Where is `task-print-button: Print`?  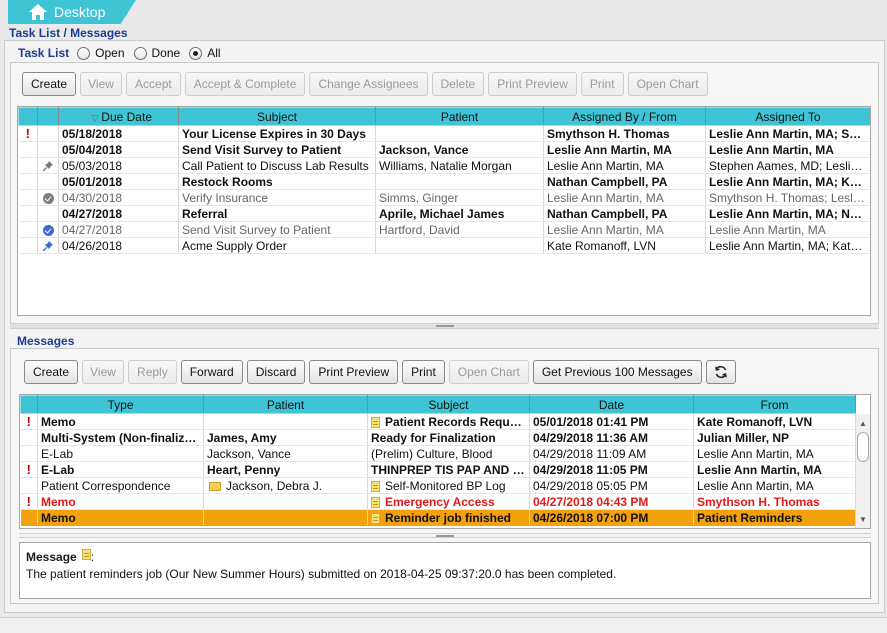
task-print-button: Print is located at coordinates (602, 84).